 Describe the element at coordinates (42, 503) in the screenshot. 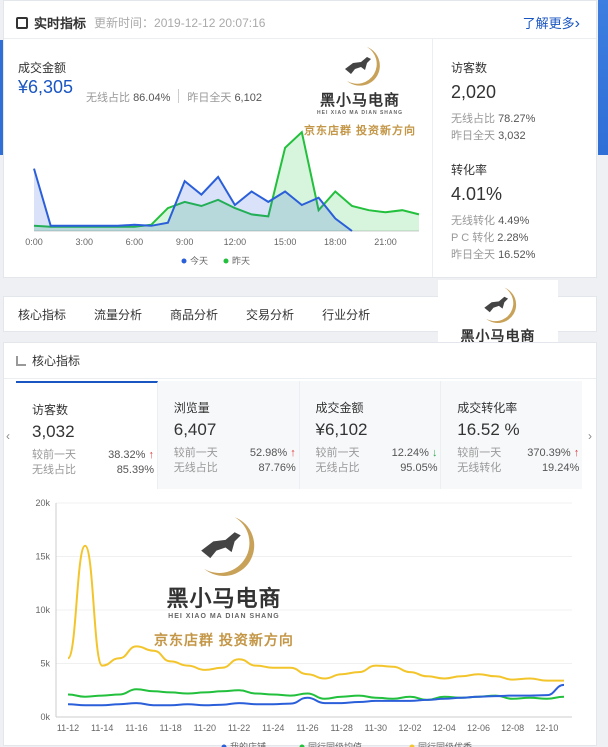

I see `y-tick-label: 20k` at that location.